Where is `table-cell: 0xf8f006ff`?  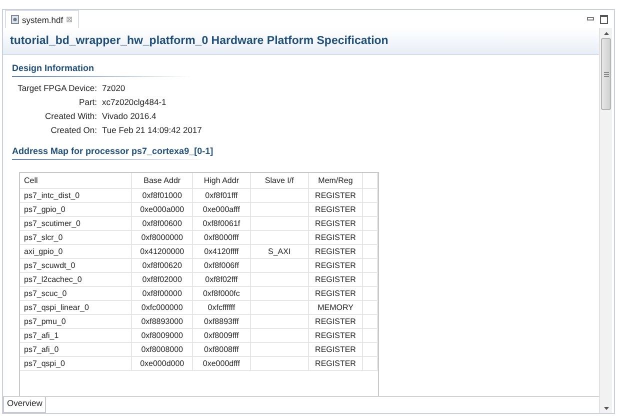
table-cell: 0xf8f006ff is located at coordinates (221, 265).